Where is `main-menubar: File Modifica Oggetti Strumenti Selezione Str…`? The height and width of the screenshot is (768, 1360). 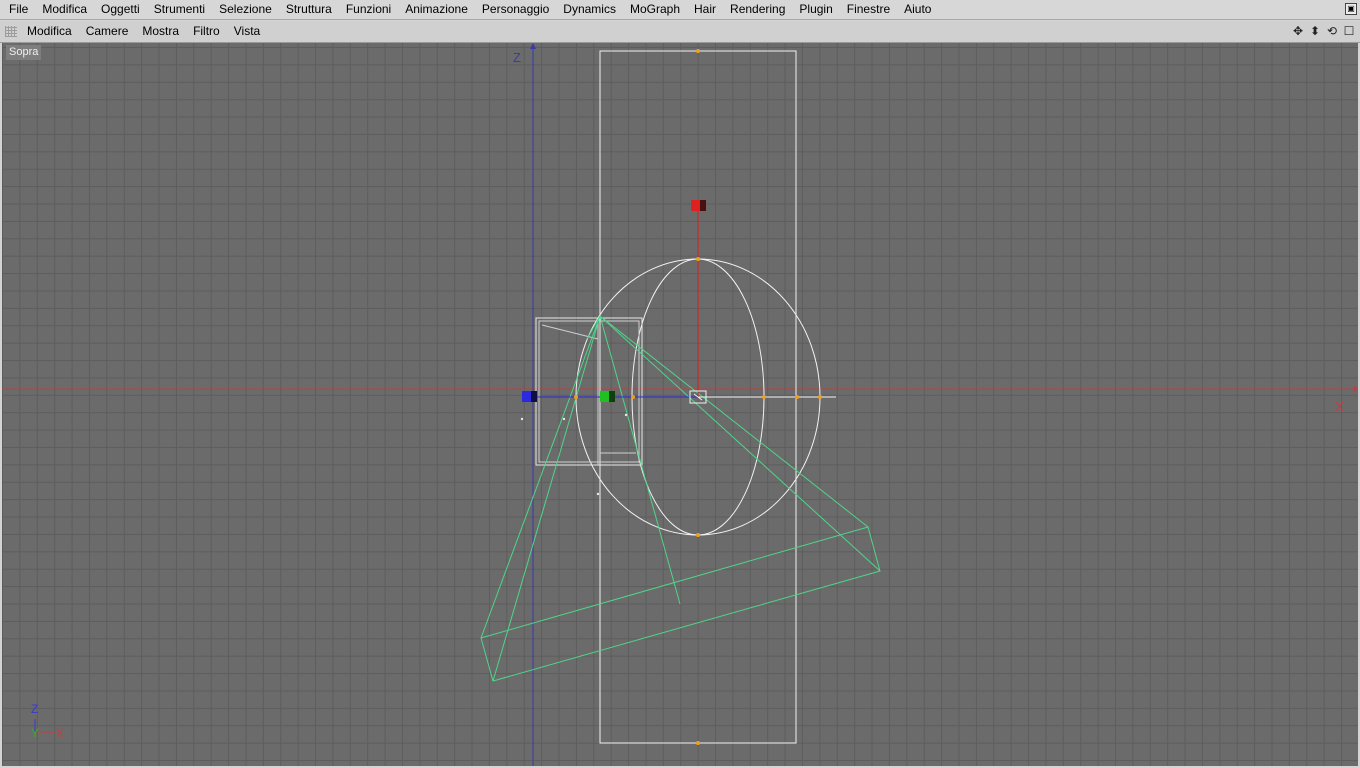 main-menubar: File Modifica Oggetti Strumenti Selezione Str… is located at coordinates (680, 10).